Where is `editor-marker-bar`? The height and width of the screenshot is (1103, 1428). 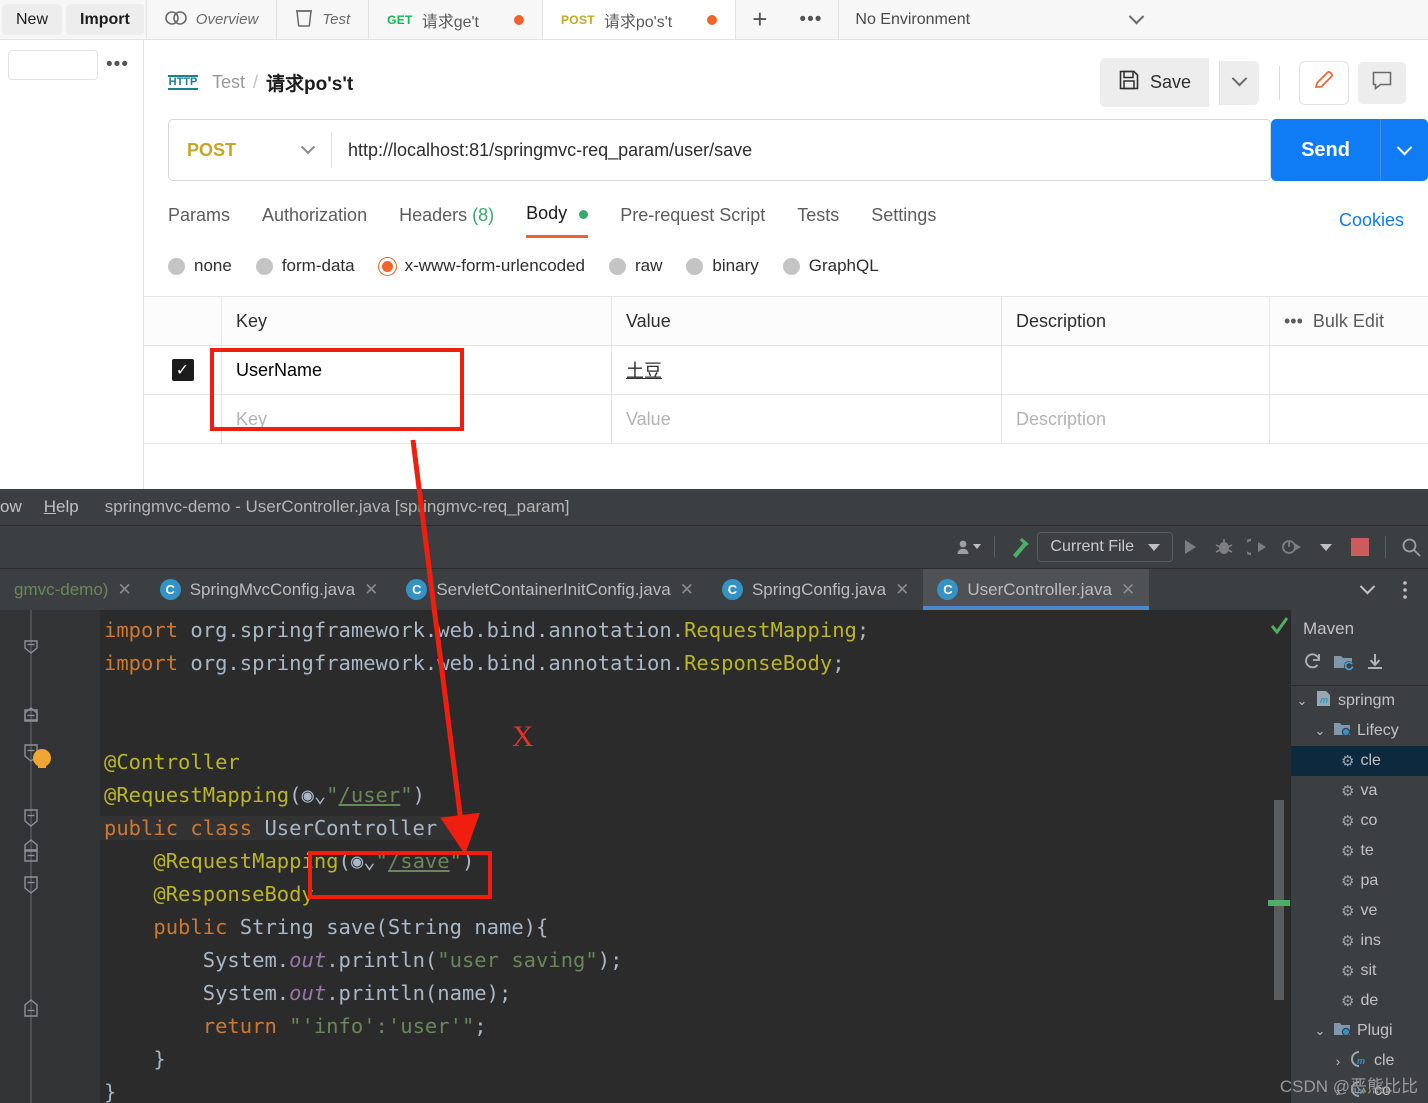 editor-marker-bar is located at coordinates (1279, 856).